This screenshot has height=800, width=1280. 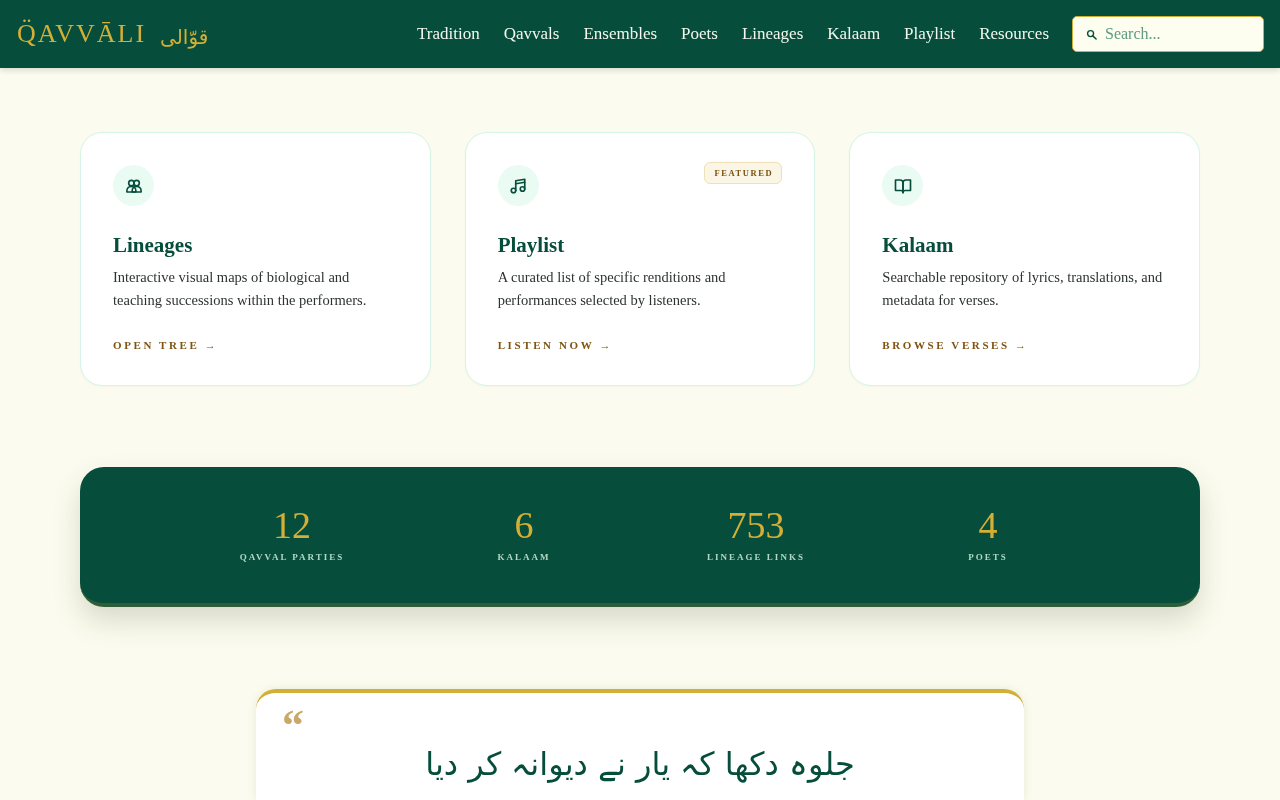 I want to click on open-book-icon, so click(x=903, y=185).